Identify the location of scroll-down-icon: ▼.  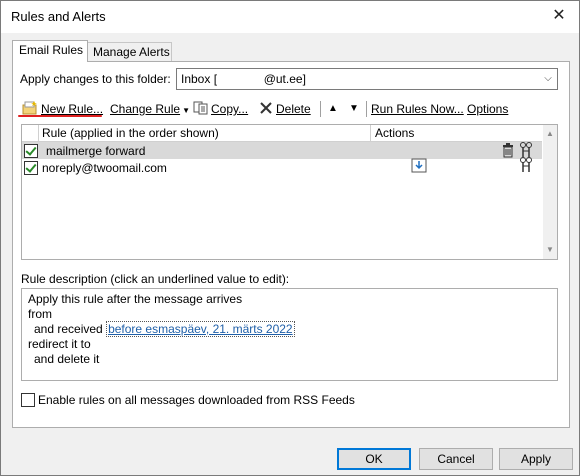
(550, 250).